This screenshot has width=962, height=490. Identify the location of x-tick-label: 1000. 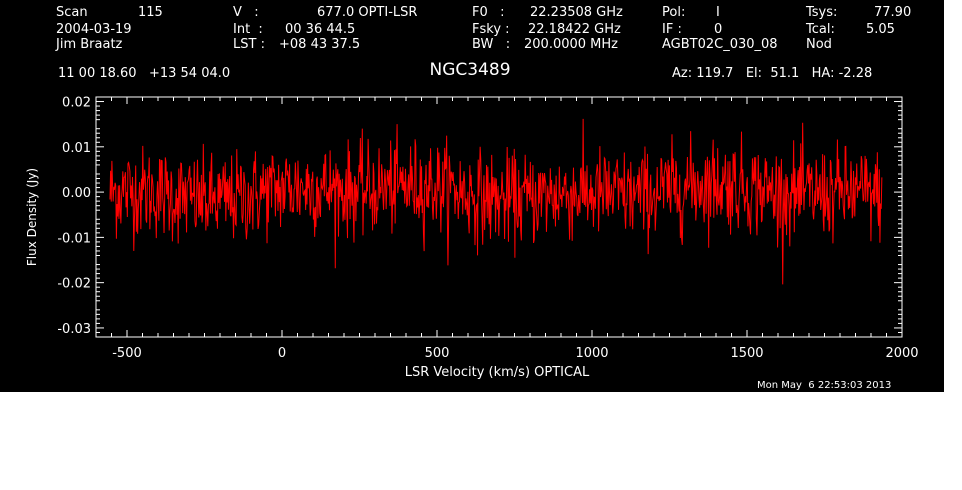
(591, 353).